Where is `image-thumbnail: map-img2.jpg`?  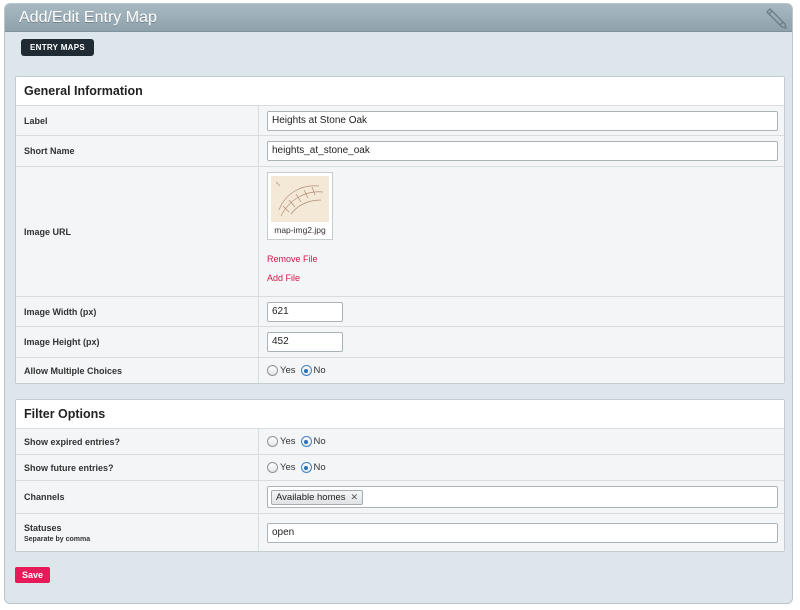 image-thumbnail: map-img2.jpg is located at coordinates (300, 206).